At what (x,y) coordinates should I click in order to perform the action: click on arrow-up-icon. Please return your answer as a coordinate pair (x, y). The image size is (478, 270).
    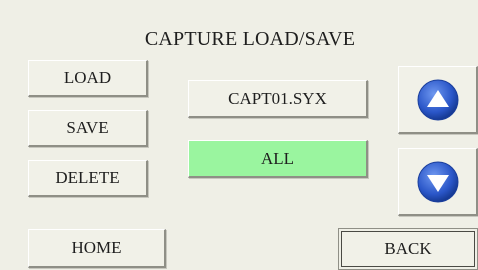
    Looking at the image, I should click on (437, 99).